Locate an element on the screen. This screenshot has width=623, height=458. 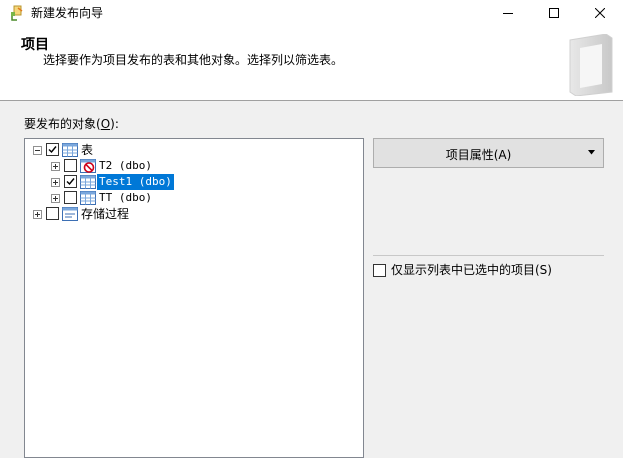
tree-node-table-tt: TT (dbo) is located at coordinates (131, 198).